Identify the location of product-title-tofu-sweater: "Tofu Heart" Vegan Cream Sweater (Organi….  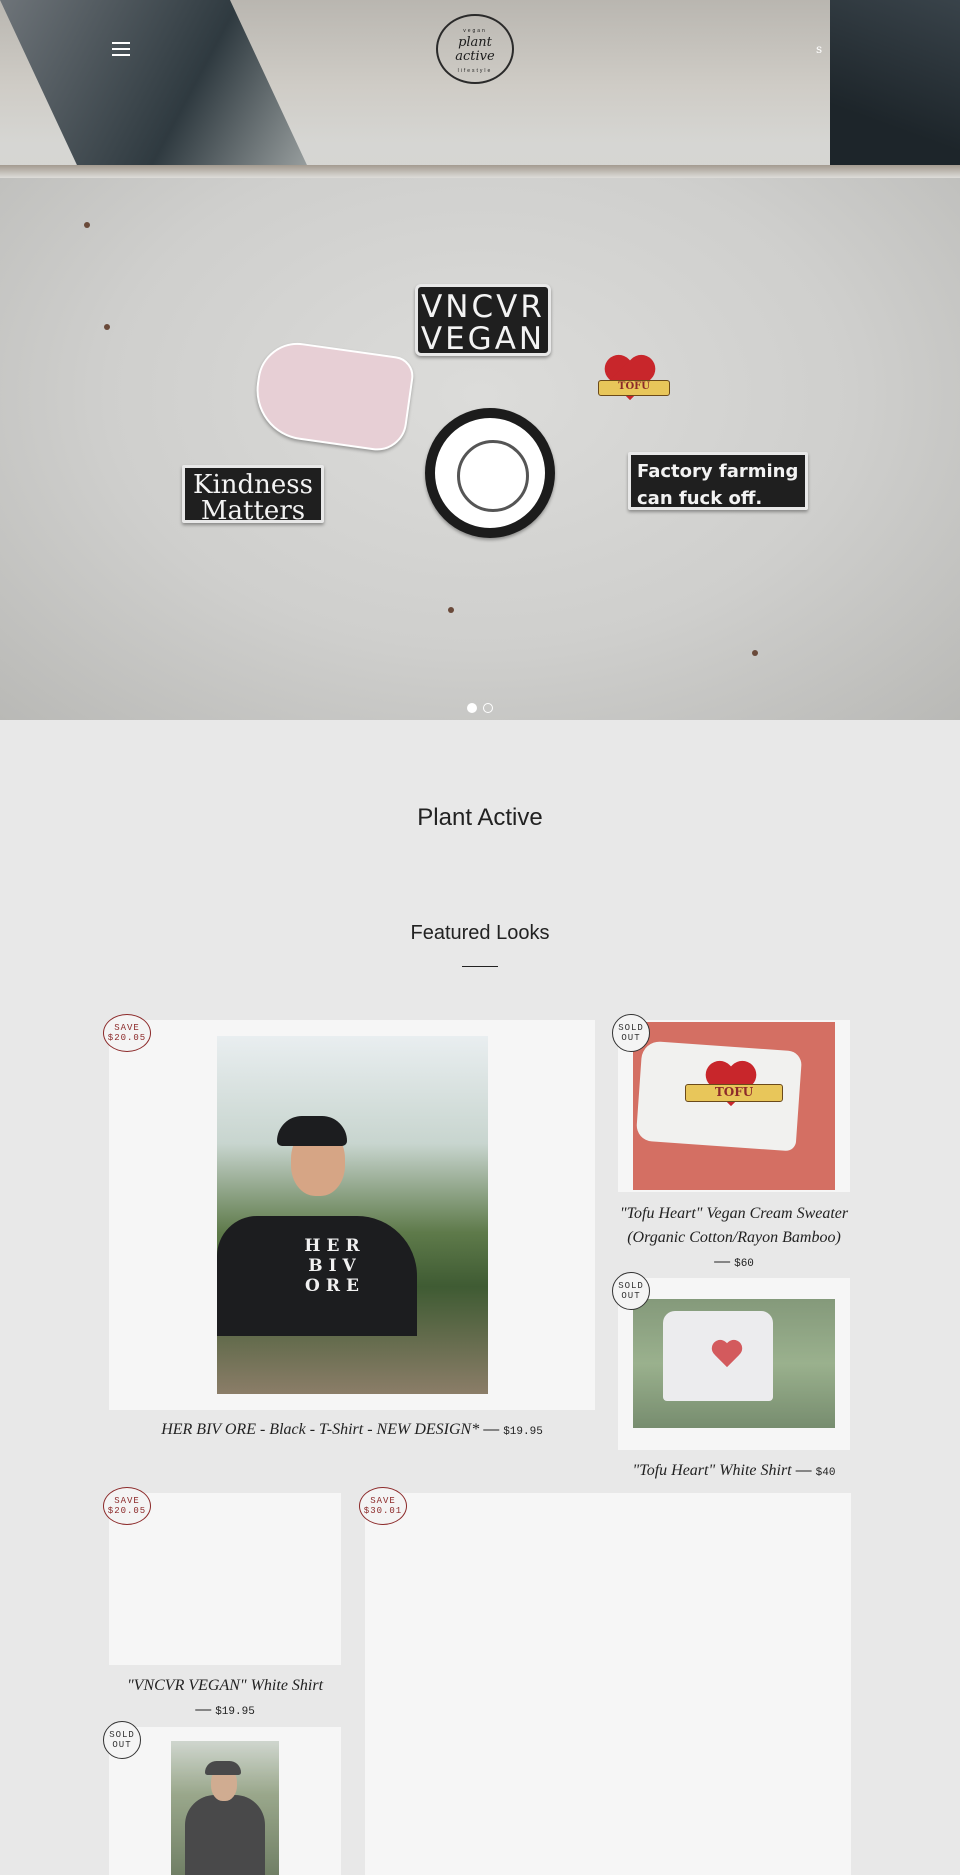
(734, 1239).